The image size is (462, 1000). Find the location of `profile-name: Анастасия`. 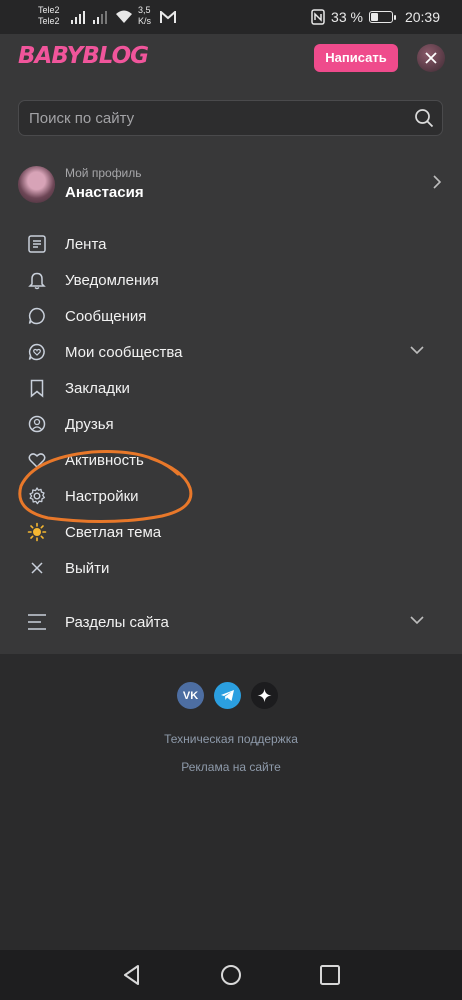

profile-name: Анастасия is located at coordinates (104, 192).